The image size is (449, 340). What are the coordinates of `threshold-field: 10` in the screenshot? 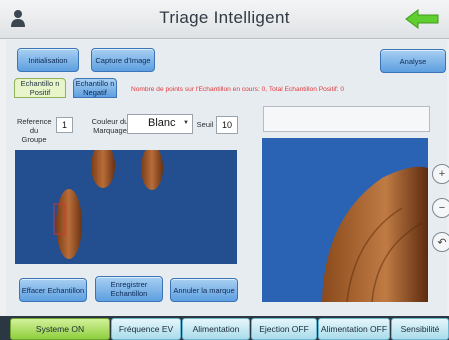 It's located at (227, 125).